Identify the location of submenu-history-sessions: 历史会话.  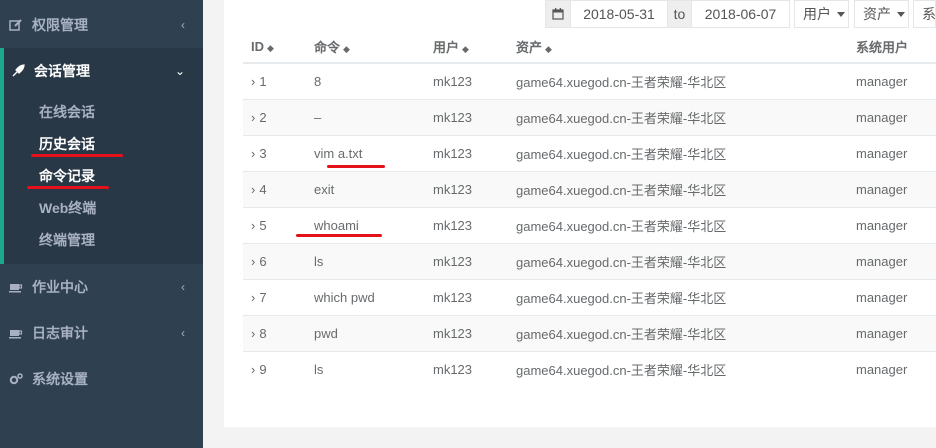
(67, 144).